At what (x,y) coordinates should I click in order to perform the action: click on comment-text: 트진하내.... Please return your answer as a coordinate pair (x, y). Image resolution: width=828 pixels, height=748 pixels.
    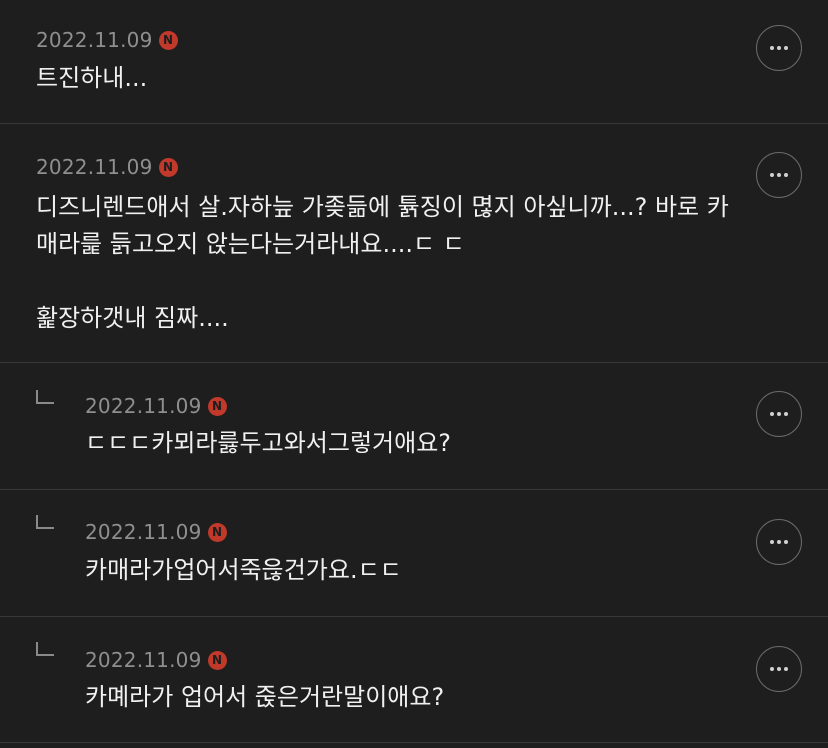
    Looking at the image, I should click on (92, 78).